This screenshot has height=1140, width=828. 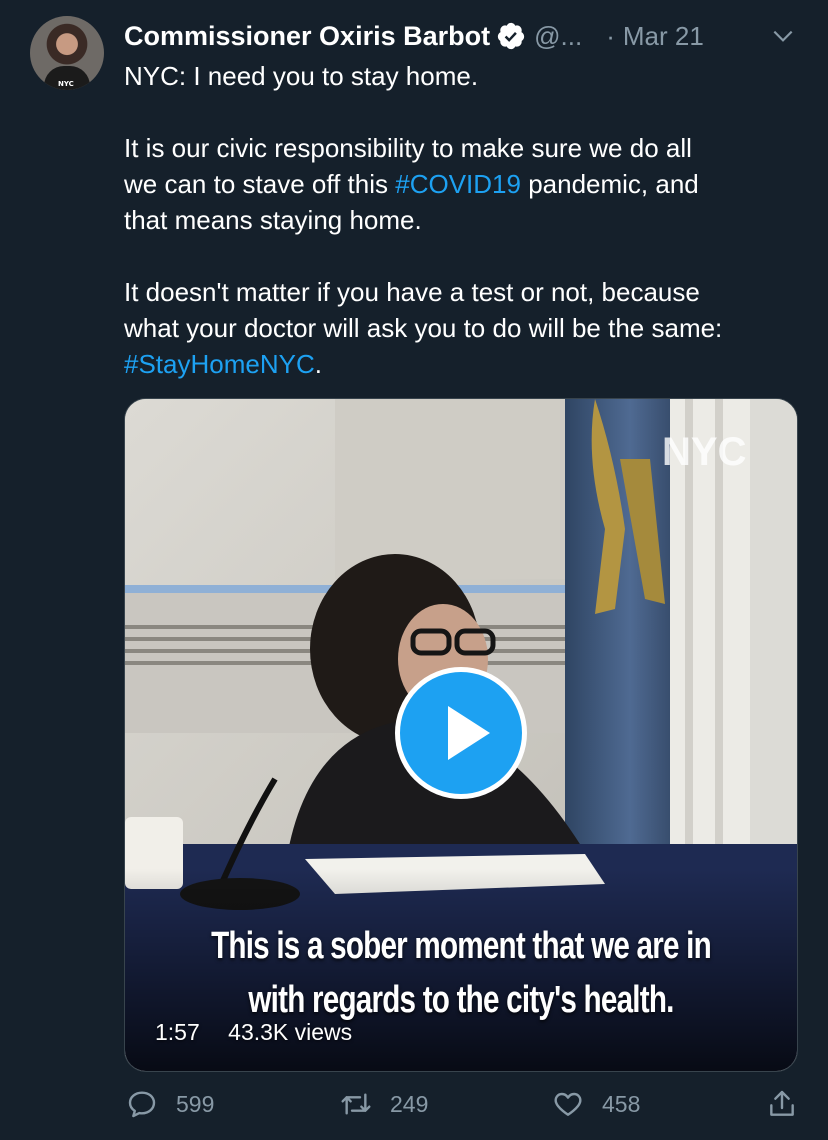 I want to click on tweet-text-fragment: ., so click(x=318, y=364).